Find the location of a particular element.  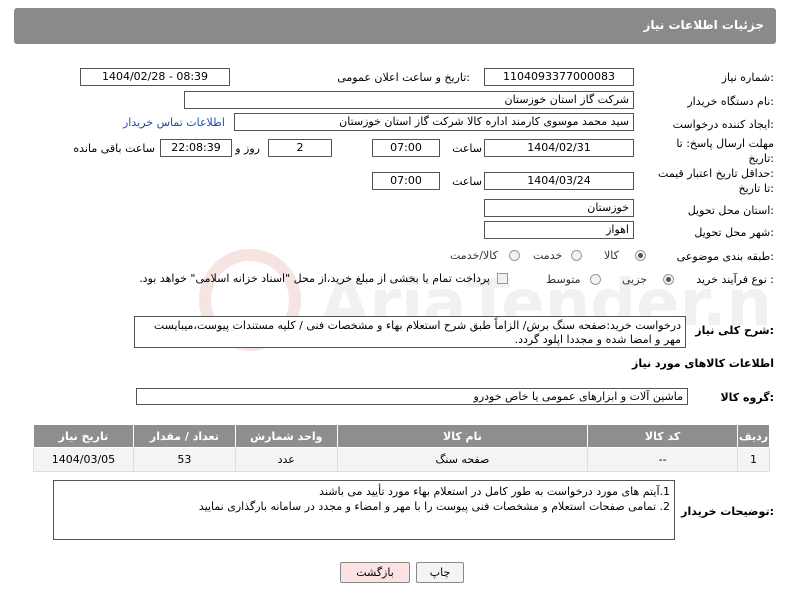

min-price-time-field: 07:00 is located at coordinates (406, 181).